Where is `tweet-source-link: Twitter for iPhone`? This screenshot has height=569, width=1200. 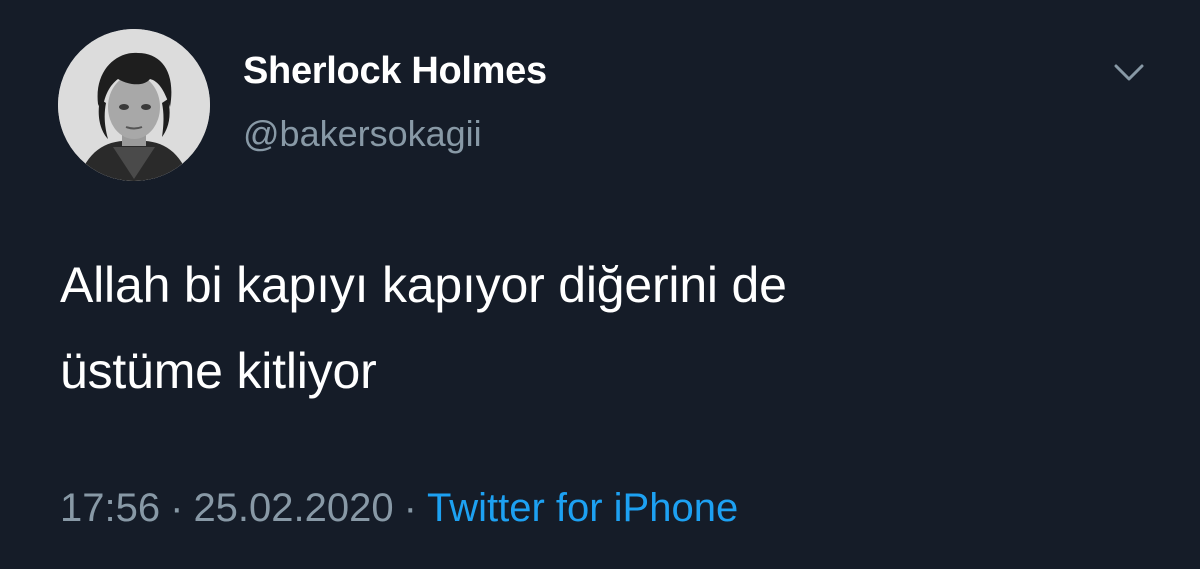
tweet-source-link: Twitter for iPhone is located at coordinates (582, 508).